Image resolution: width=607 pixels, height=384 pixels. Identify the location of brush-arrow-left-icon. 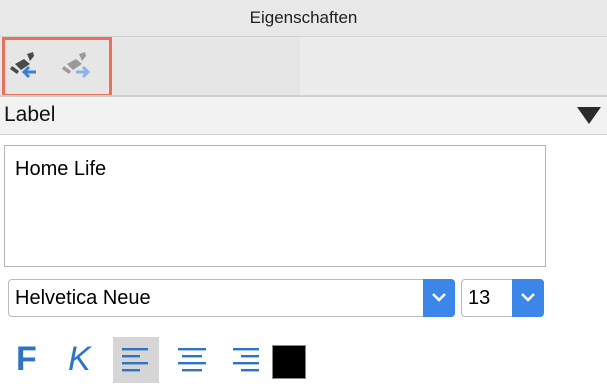
(23, 65).